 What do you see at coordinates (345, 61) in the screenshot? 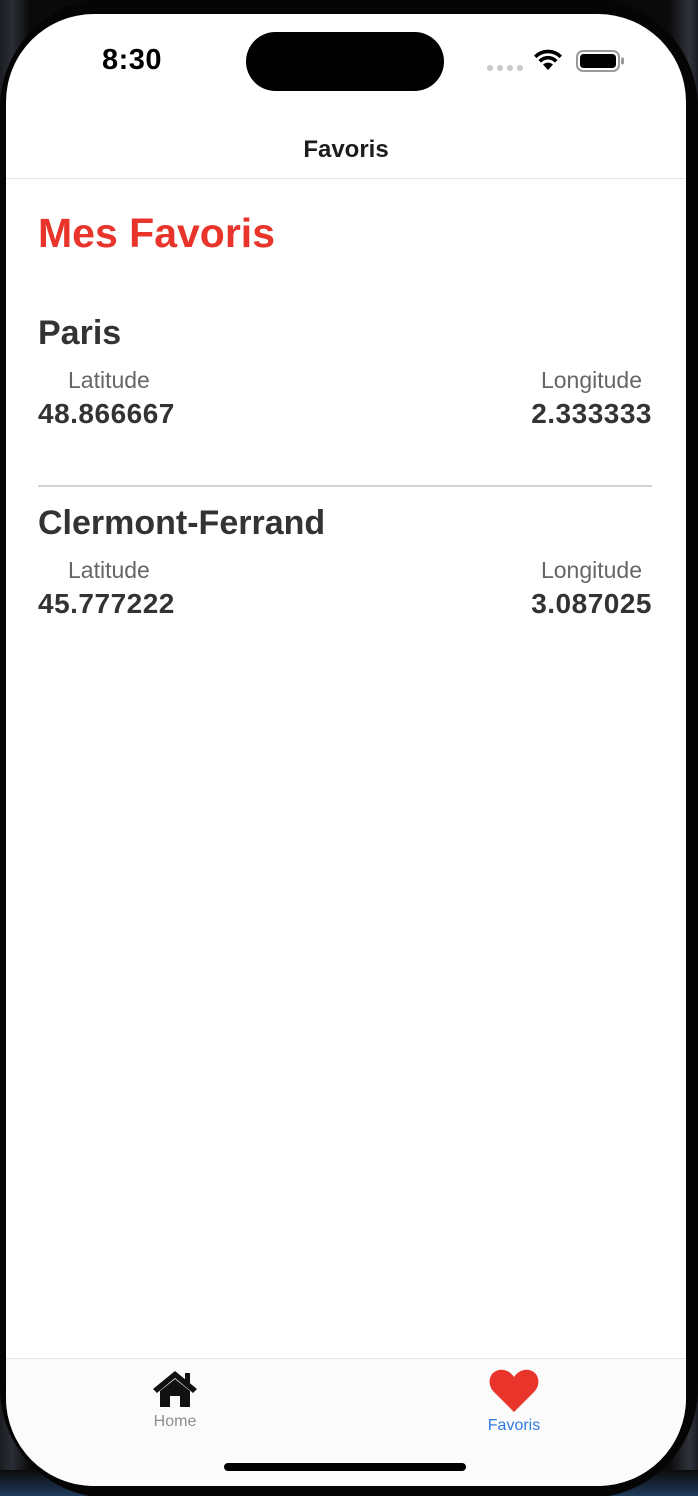
I see `dynamic-island` at bounding box center [345, 61].